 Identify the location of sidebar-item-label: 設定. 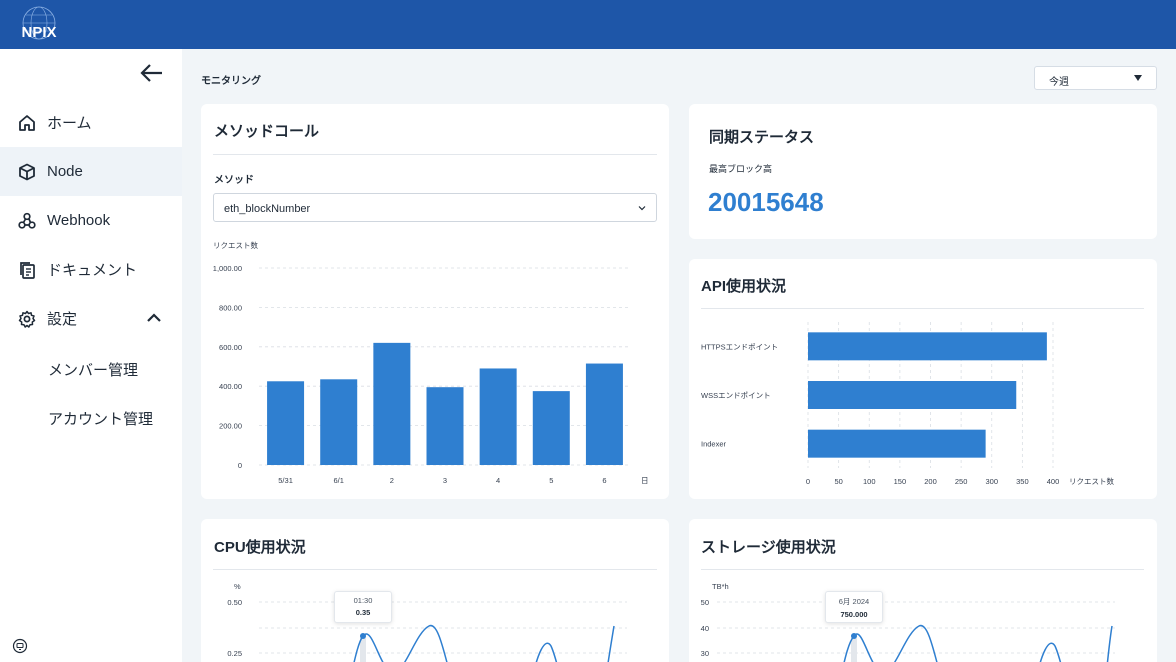
(62, 319).